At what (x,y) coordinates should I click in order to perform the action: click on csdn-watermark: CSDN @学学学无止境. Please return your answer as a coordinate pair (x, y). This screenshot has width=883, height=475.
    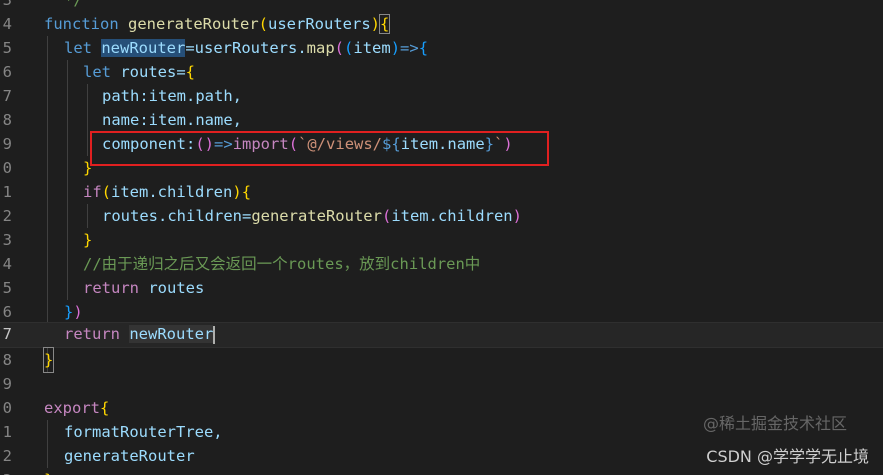
    Looking at the image, I should click on (787, 456).